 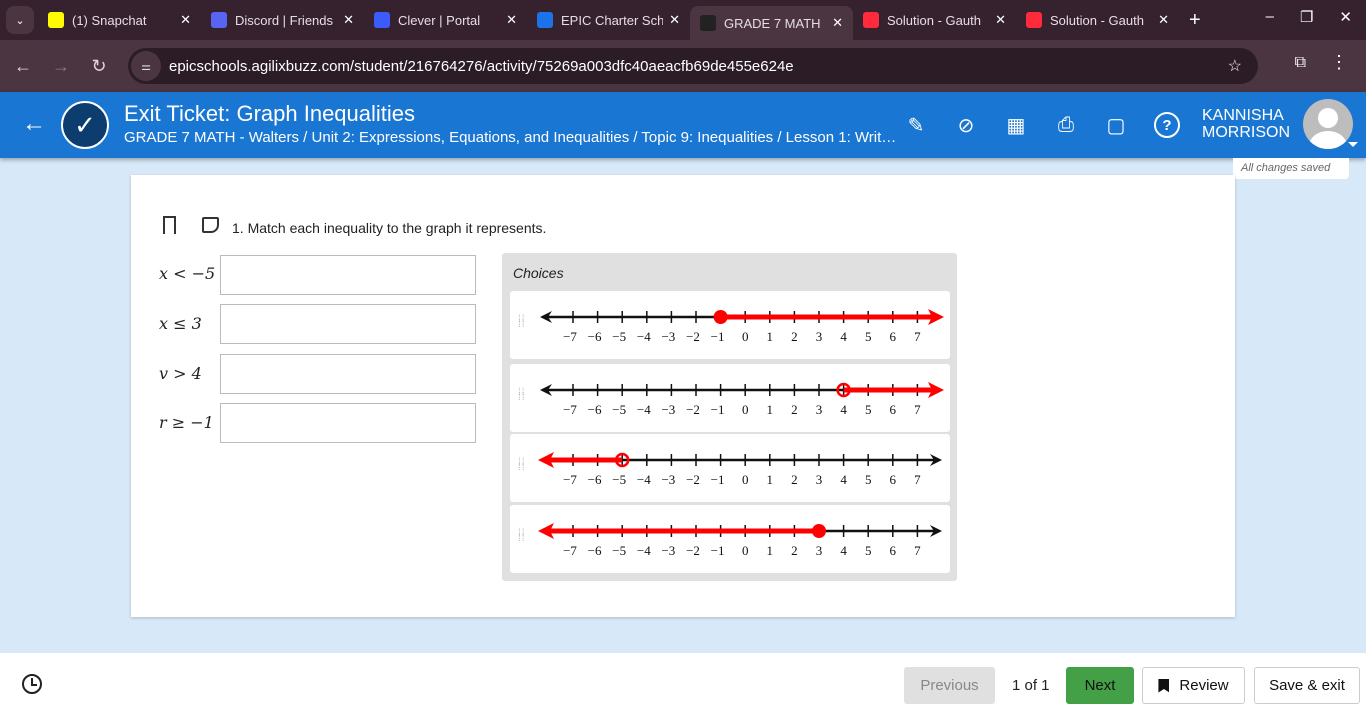 What do you see at coordinates (146, 66) in the screenshot?
I see `site-info-icon: ⚌` at bounding box center [146, 66].